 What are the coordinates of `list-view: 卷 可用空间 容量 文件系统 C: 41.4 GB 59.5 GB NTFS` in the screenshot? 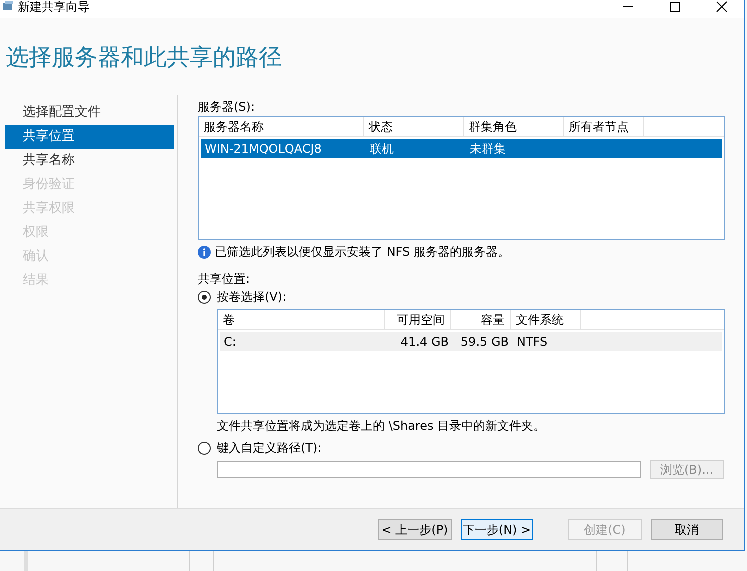 It's located at (471, 361).